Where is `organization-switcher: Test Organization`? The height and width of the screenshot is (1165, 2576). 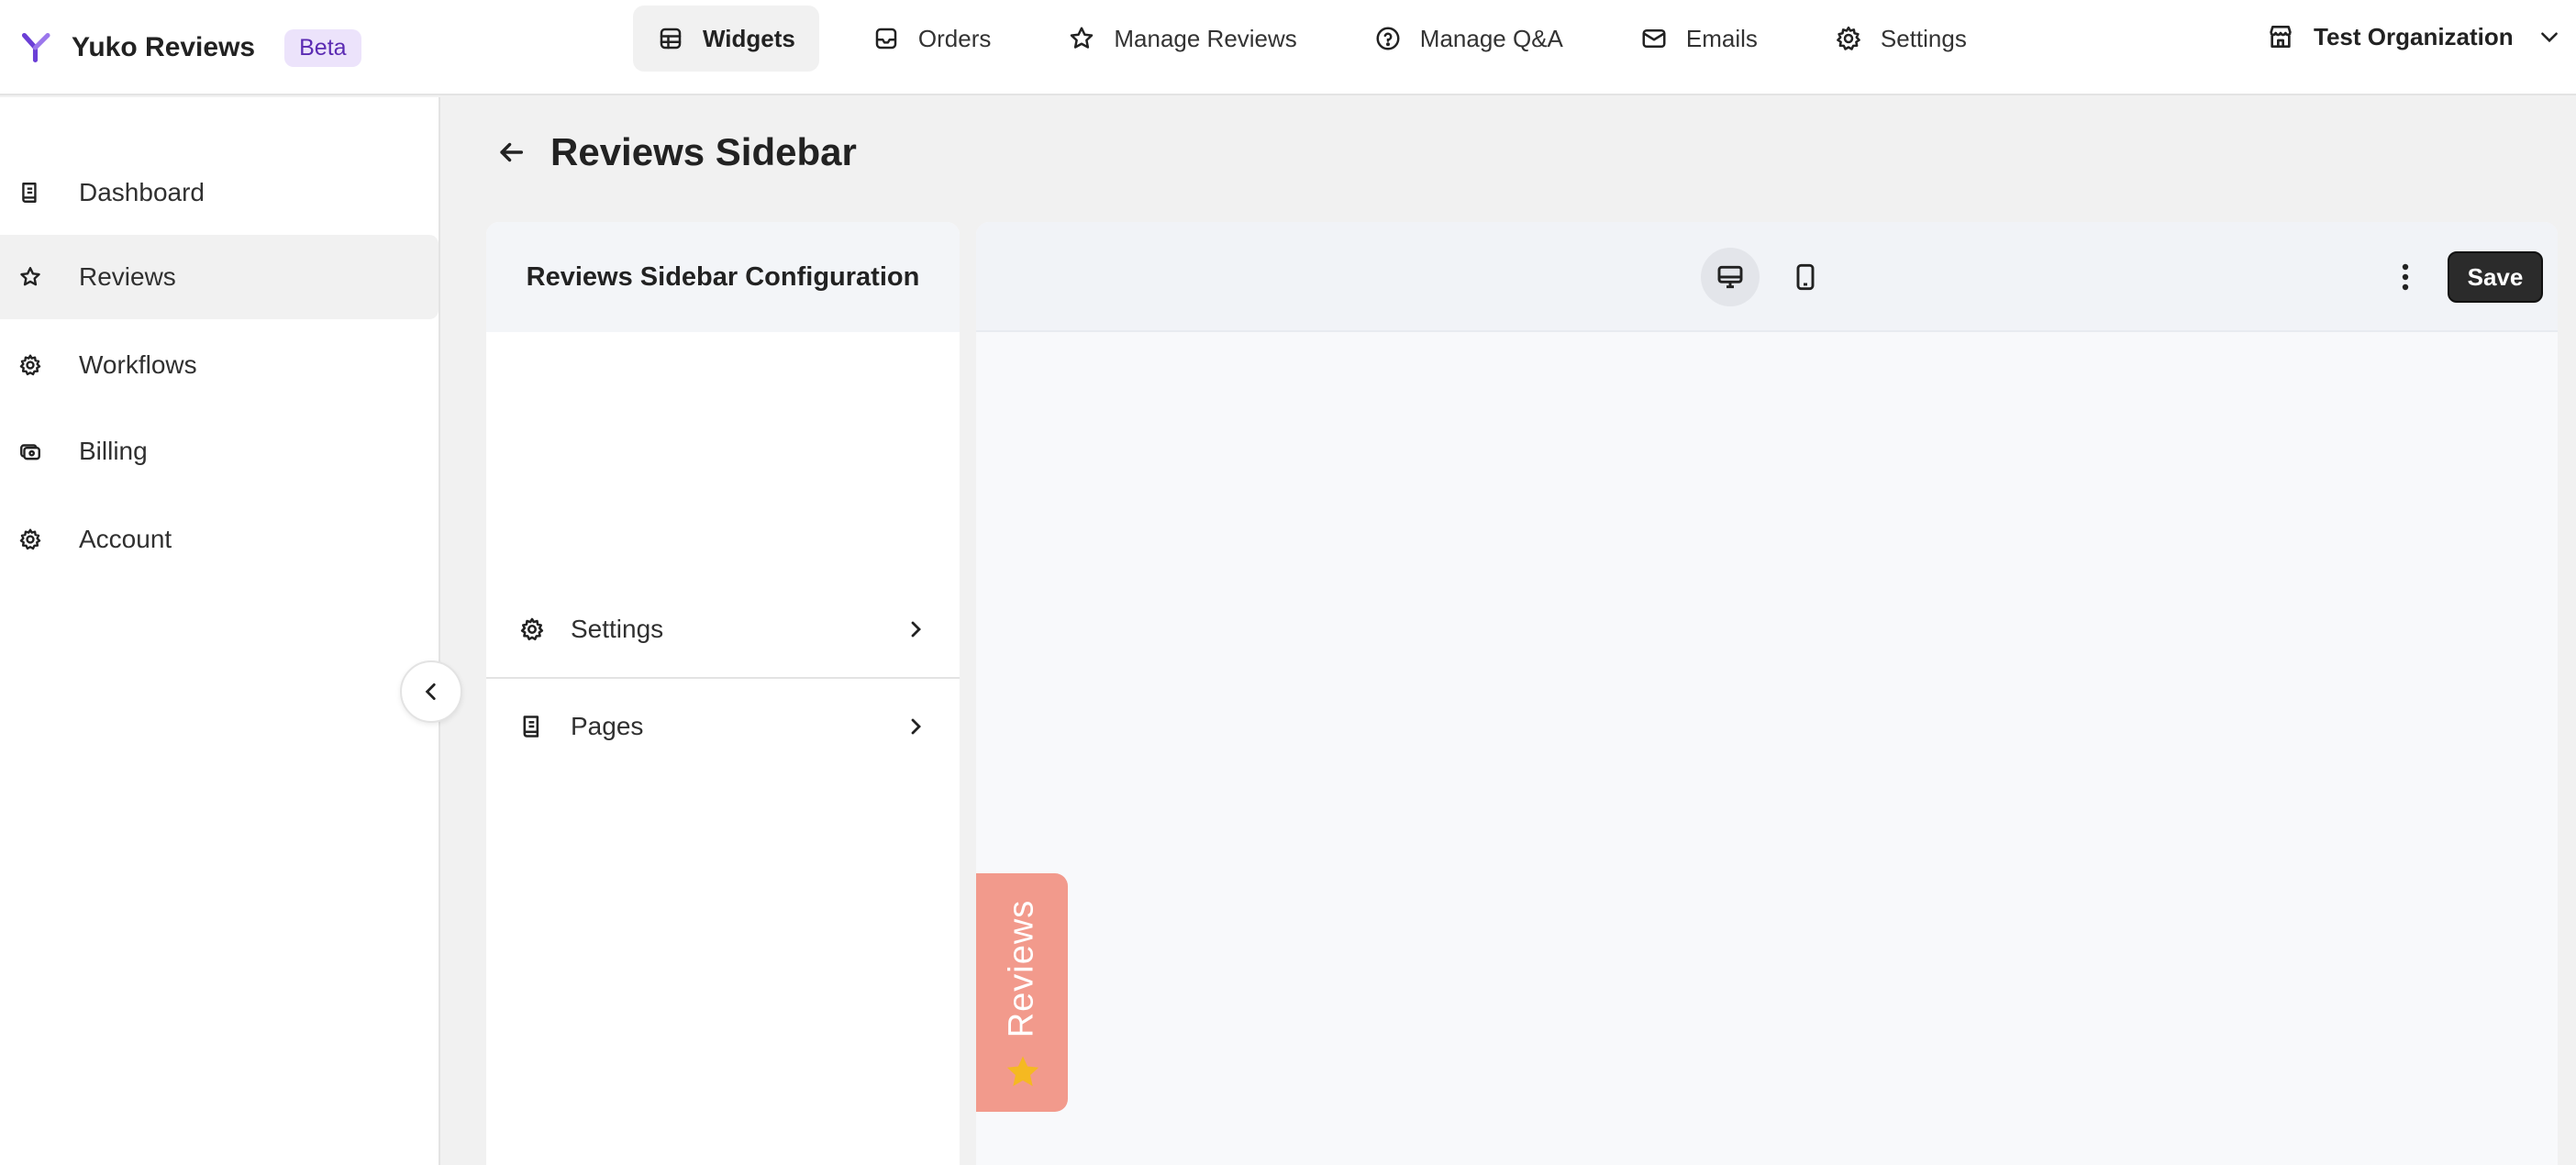
organization-switcher: Test Organization is located at coordinates (2413, 37).